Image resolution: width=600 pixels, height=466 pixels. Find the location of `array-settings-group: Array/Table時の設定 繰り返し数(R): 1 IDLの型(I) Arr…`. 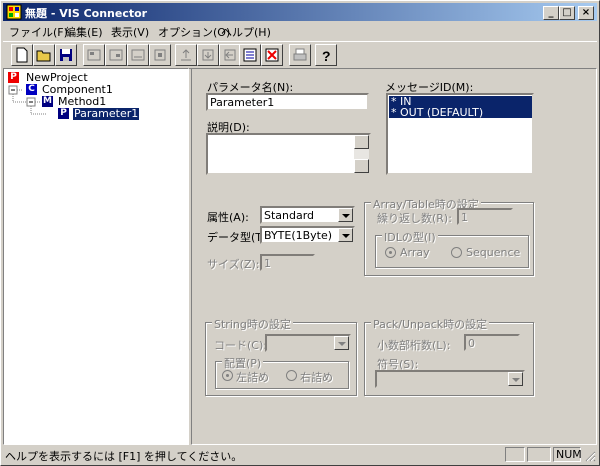

array-settings-group: Array/Table時の設定 繰り返し数(R): 1 IDLの型(I) Arr… is located at coordinates (449, 236).